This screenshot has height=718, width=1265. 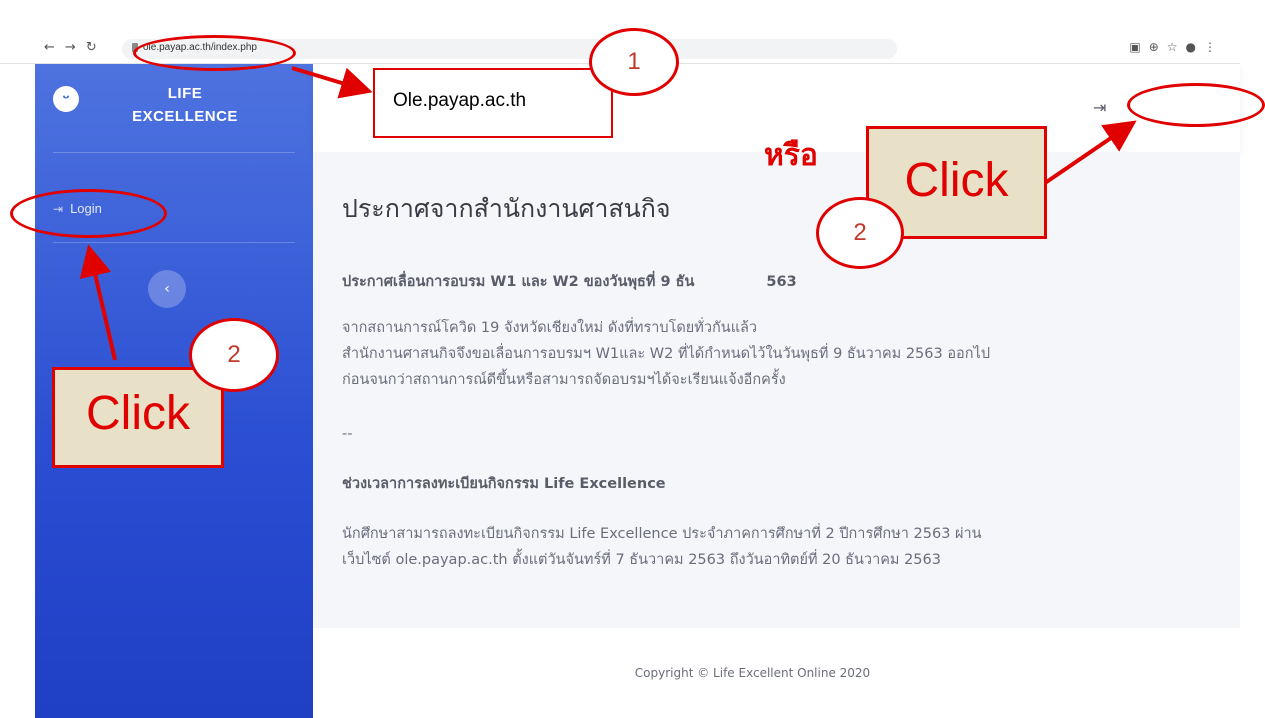 What do you see at coordinates (460, 100) in the screenshot?
I see `url-callout-label: Ole.payap.ac.th` at bounding box center [460, 100].